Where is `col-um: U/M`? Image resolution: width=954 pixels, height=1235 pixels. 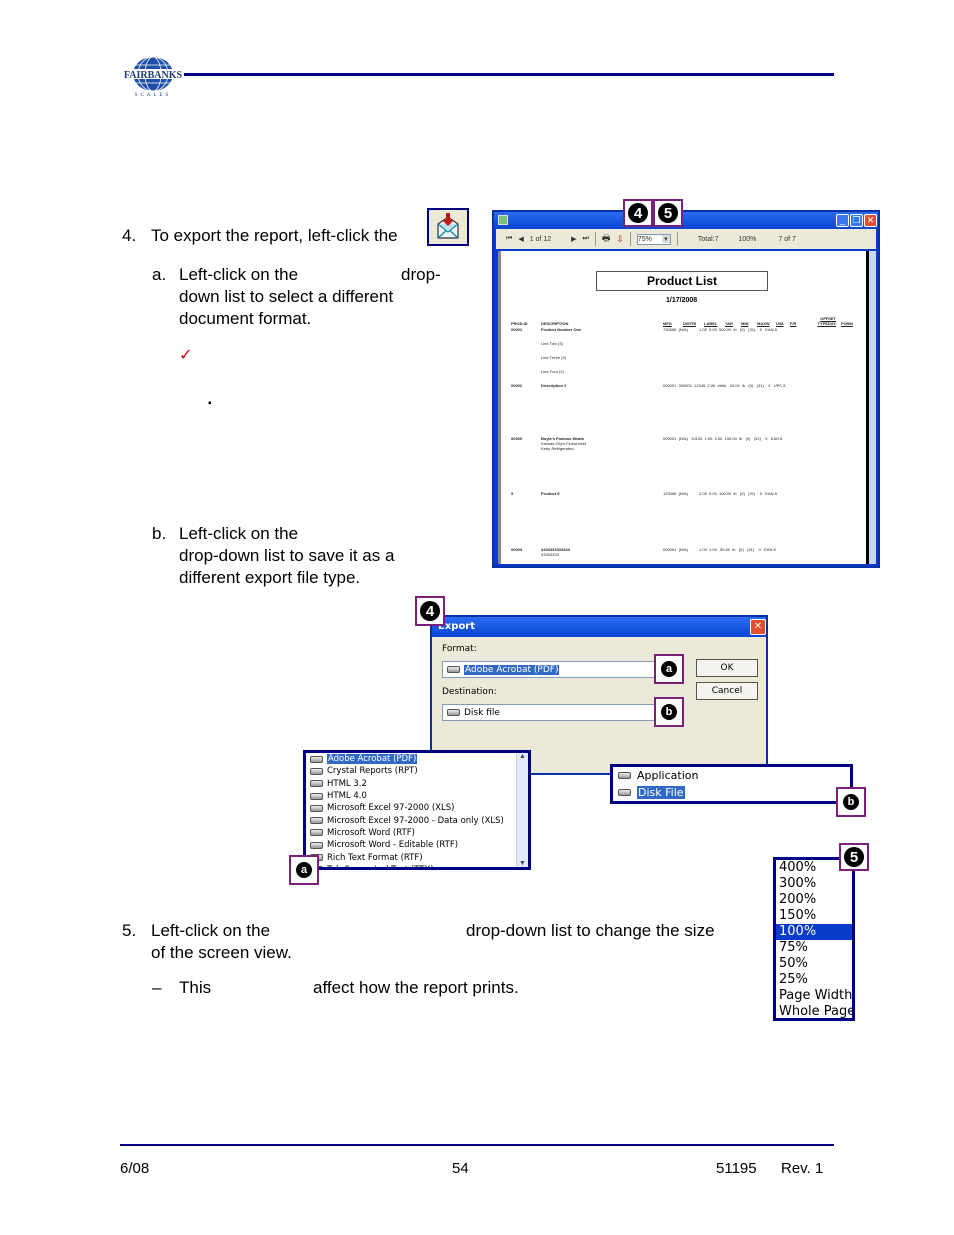 col-um: U/M is located at coordinates (780, 323).